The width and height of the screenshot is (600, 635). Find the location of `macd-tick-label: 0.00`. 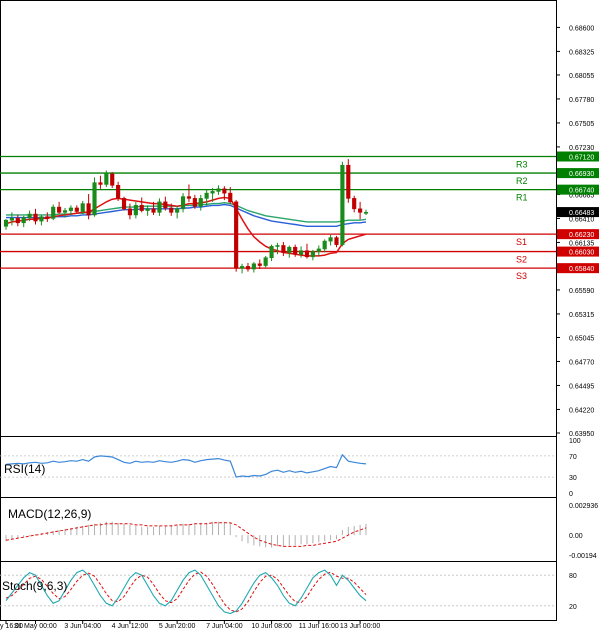

macd-tick-label: 0.00 is located at coordinates (576, 536).